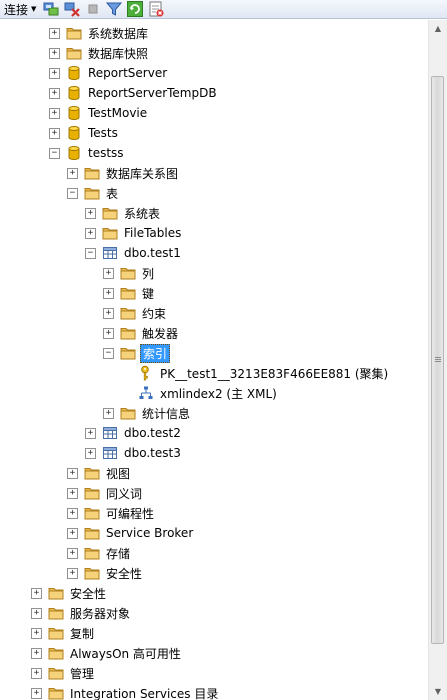 The height and width of the screenshot is (700, 447). Describe the element at coordinates (148, 293) in the screenshot. I see `tree-node-label: 键` at that location.